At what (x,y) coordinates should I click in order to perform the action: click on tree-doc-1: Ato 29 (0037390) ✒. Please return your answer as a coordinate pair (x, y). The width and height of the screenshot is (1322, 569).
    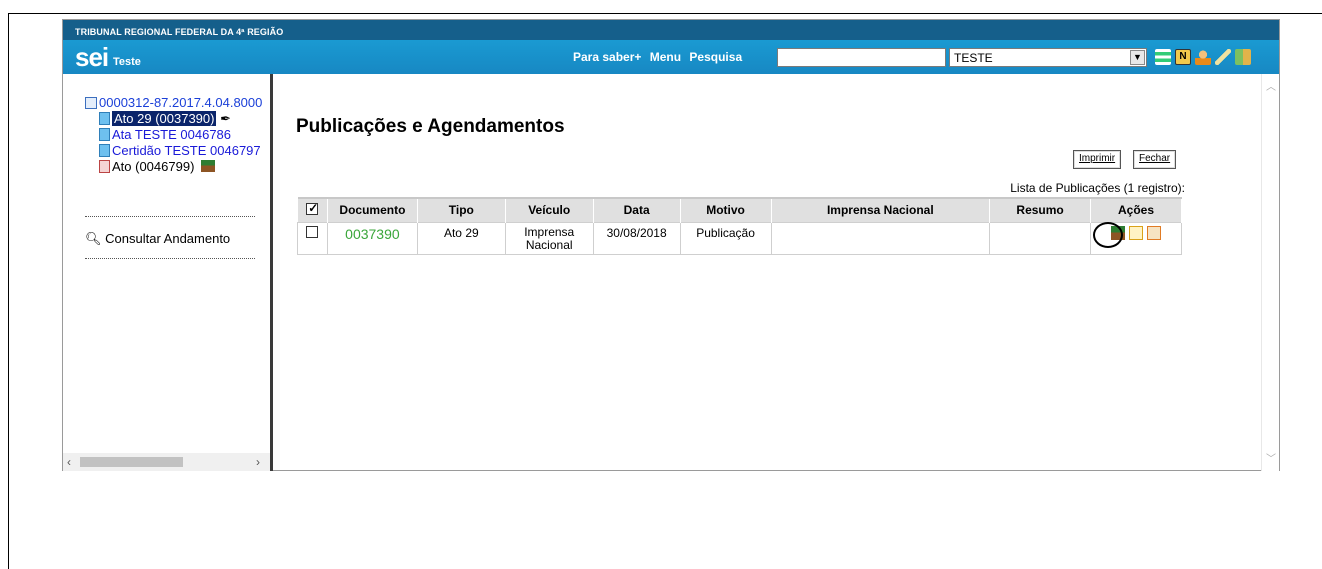
    Looking at the image, I should click on (178, 119).